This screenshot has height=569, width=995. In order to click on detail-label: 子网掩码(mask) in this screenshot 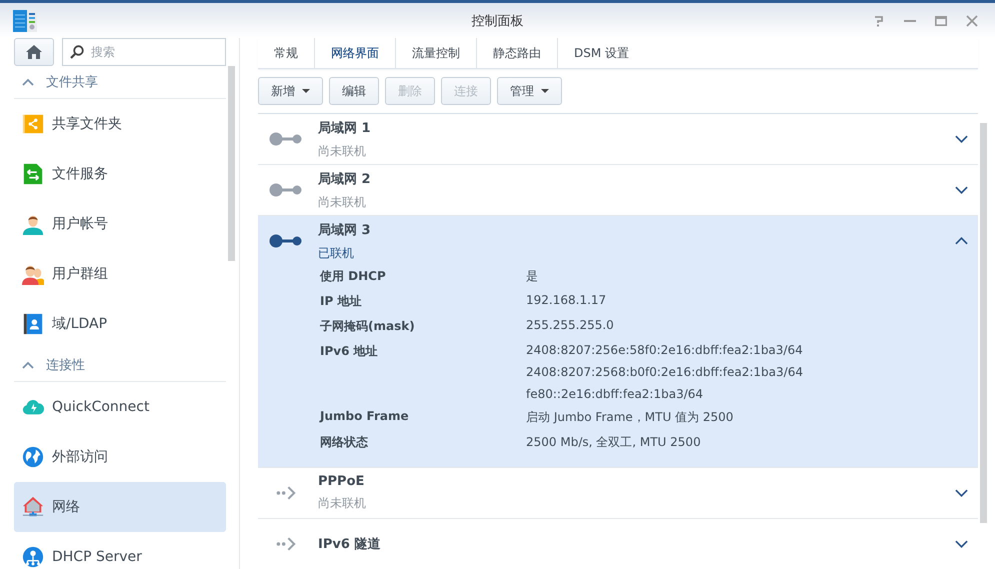, I will do `click(368, 326)`.